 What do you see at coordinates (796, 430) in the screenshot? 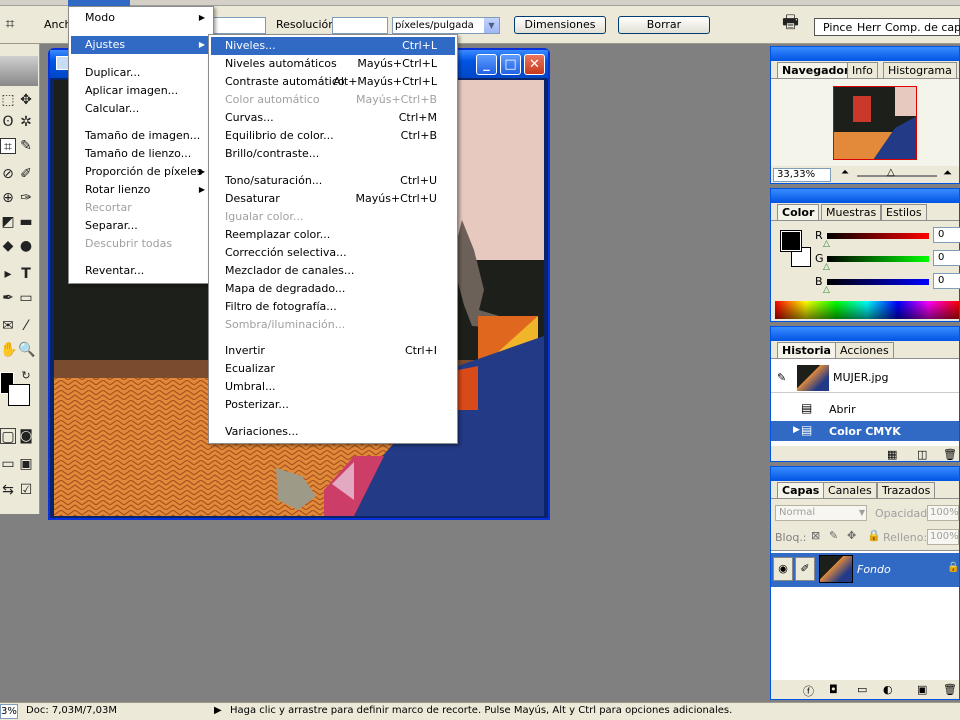
I see `history-state-pointer-icon: ▶` at bounding box center [796, 430].